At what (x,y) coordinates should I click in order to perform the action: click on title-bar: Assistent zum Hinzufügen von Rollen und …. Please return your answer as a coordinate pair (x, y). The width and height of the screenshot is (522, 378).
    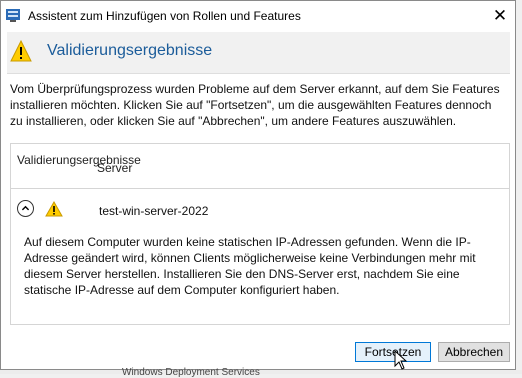
    Looking at the image, I should click on (258, 16).